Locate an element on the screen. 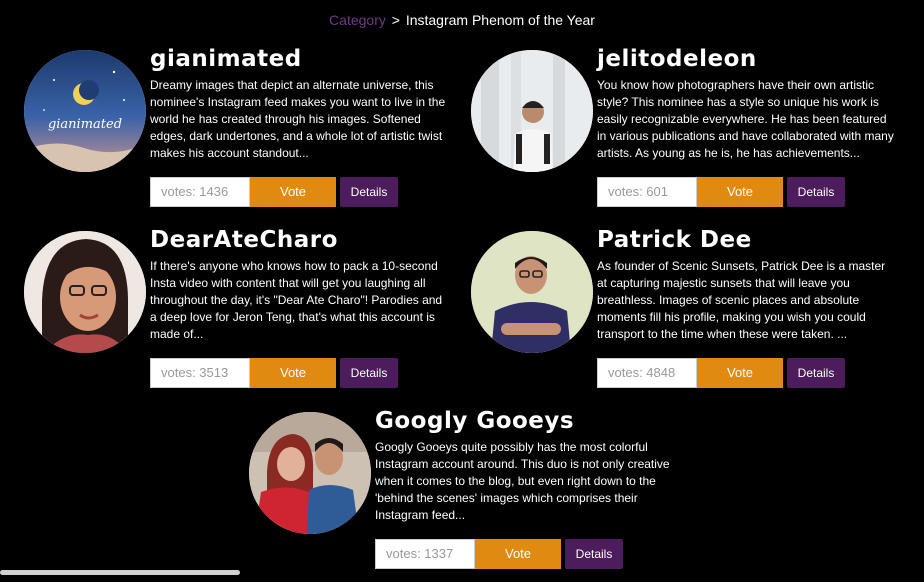  vote-count: votes: 1337 is located at coordinates (425, 554).